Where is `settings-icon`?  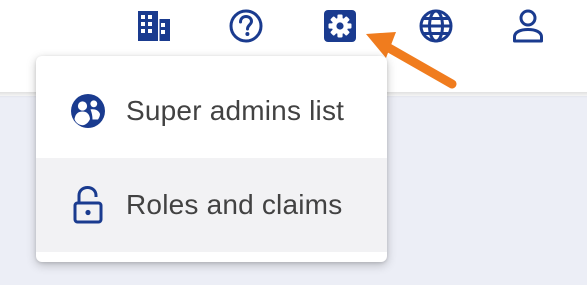 settings-icon is located at coordinates (340, 26).